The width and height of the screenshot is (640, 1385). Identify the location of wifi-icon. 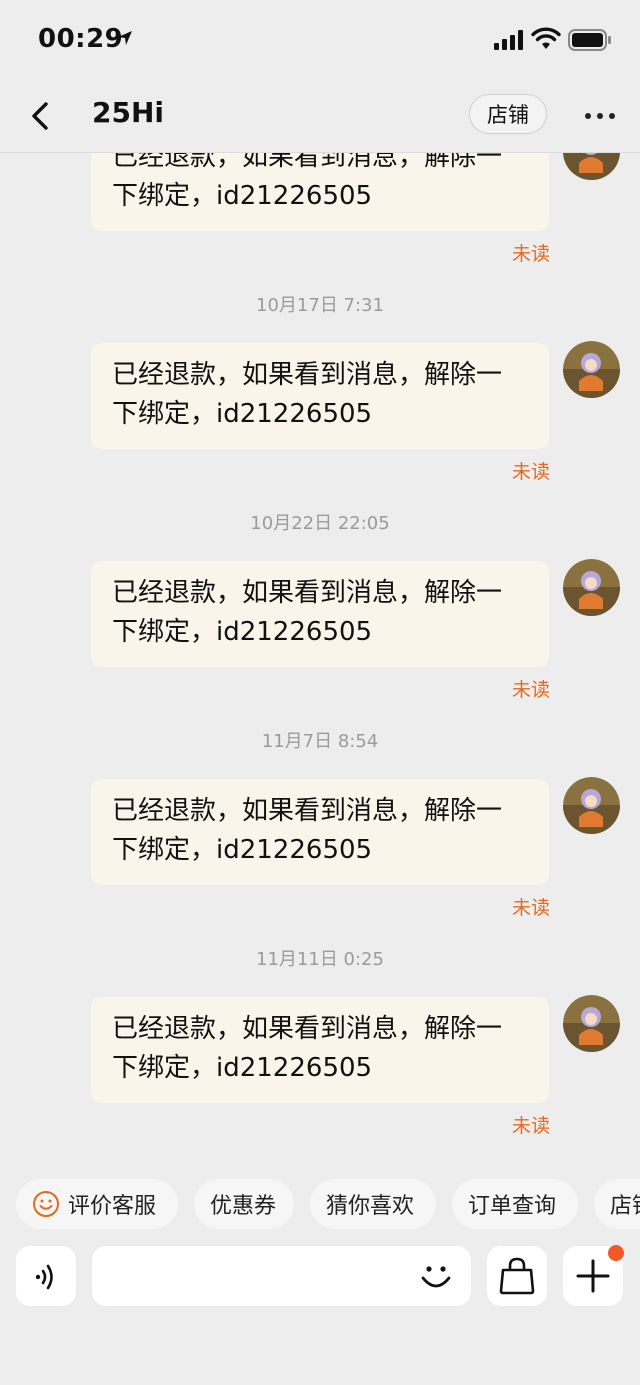
(546, 38).